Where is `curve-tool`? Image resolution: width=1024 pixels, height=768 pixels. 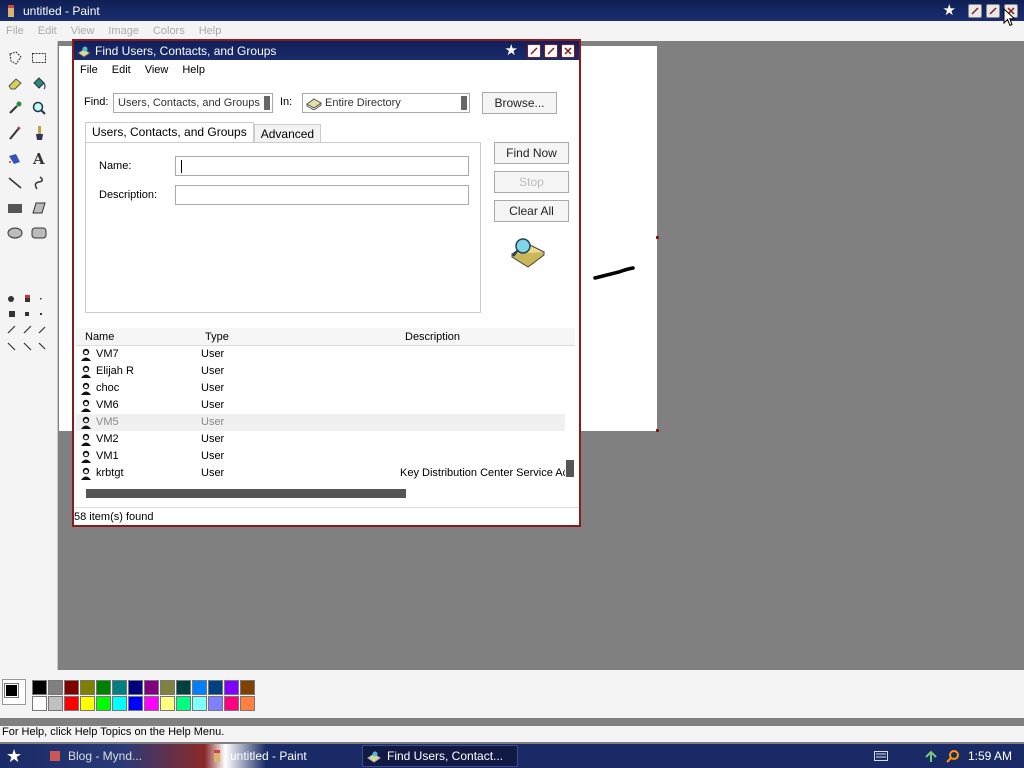
curve-tool is located at coordinates (39, 183).